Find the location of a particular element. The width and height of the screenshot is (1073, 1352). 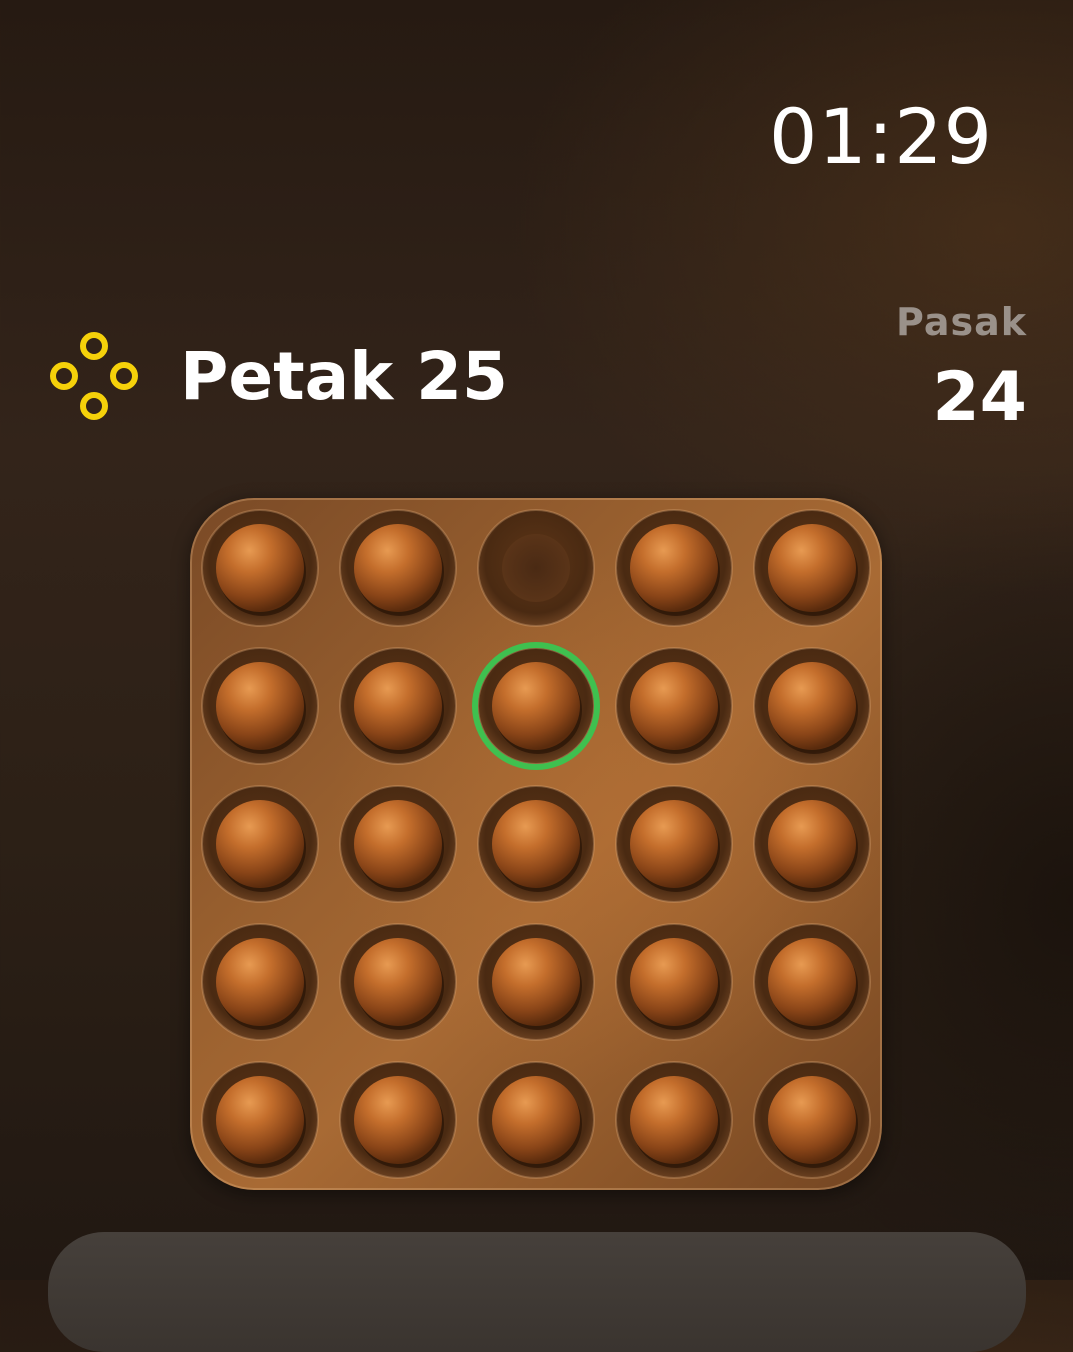

bottom-panel is located at coordinates (537, 1292).